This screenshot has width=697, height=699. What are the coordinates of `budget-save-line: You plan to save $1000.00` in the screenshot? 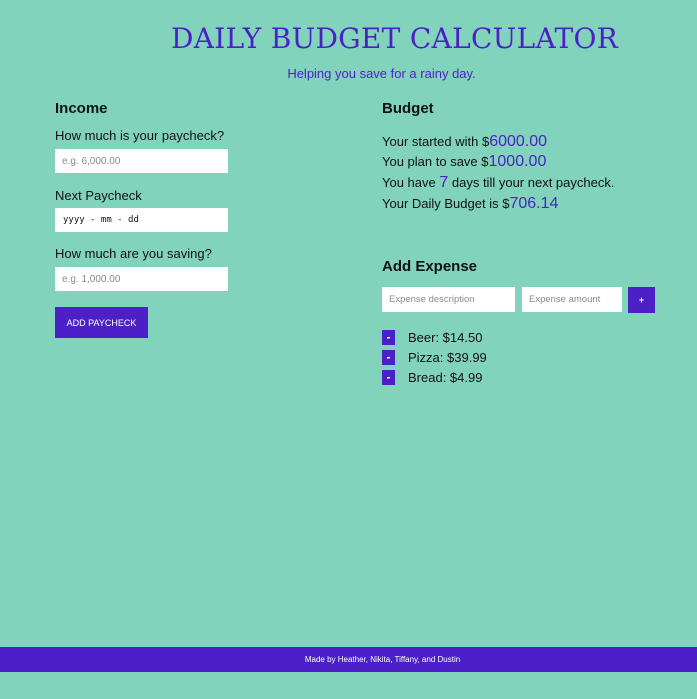 It's located at (464, 162).